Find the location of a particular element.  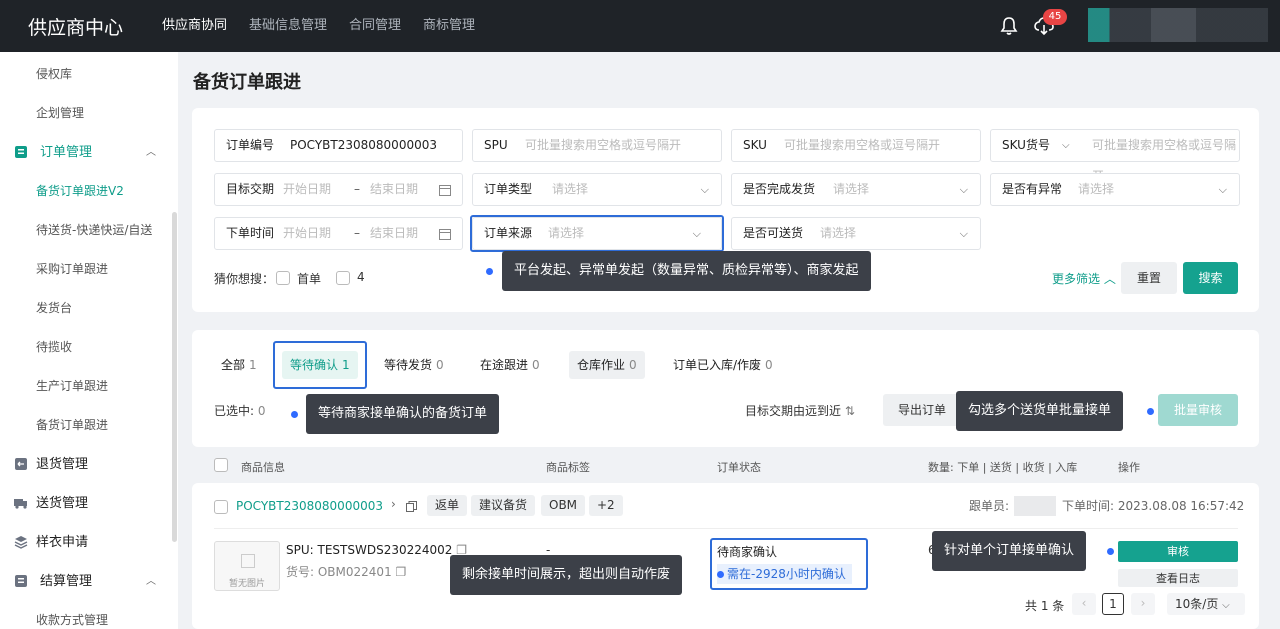

target-date-field: 目标交期 开始日期 – 结束日期 is located at coordinates (338, 189).